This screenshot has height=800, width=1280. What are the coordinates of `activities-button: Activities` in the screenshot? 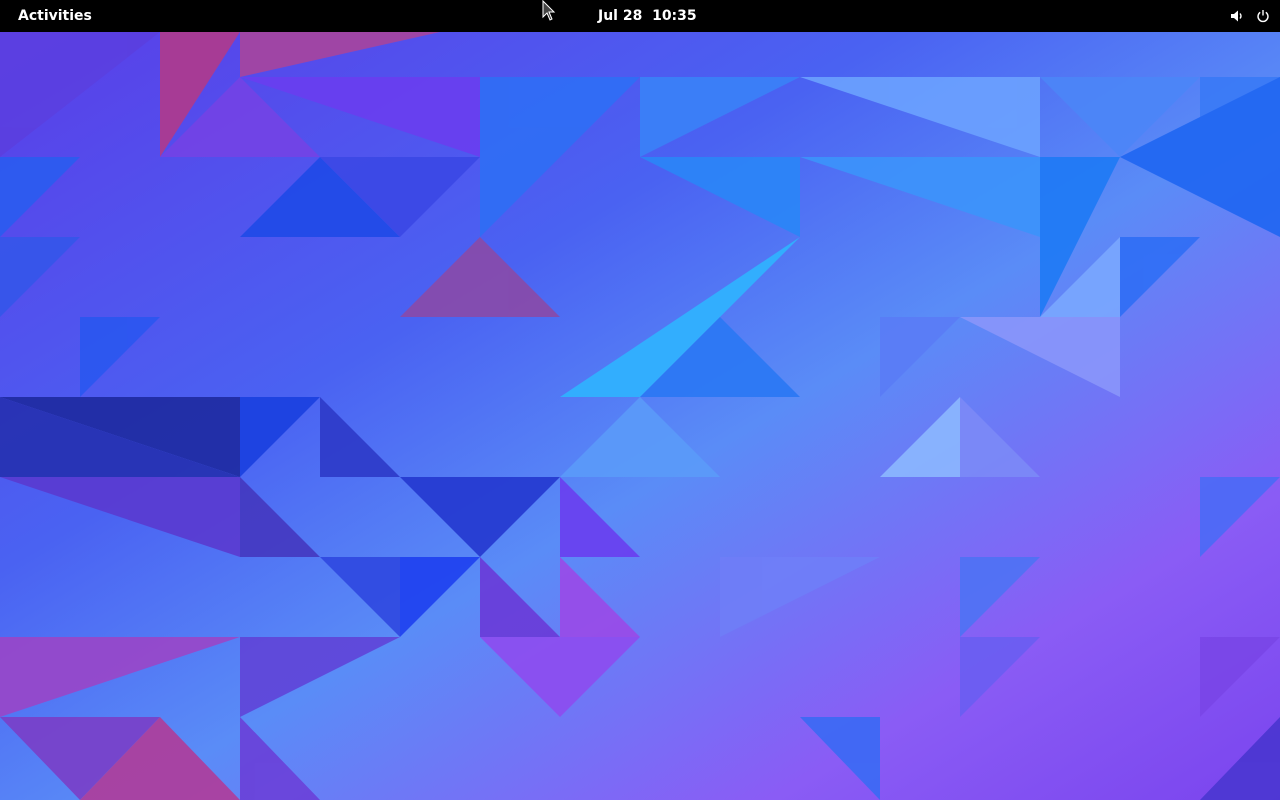 It's located at (55, 16).